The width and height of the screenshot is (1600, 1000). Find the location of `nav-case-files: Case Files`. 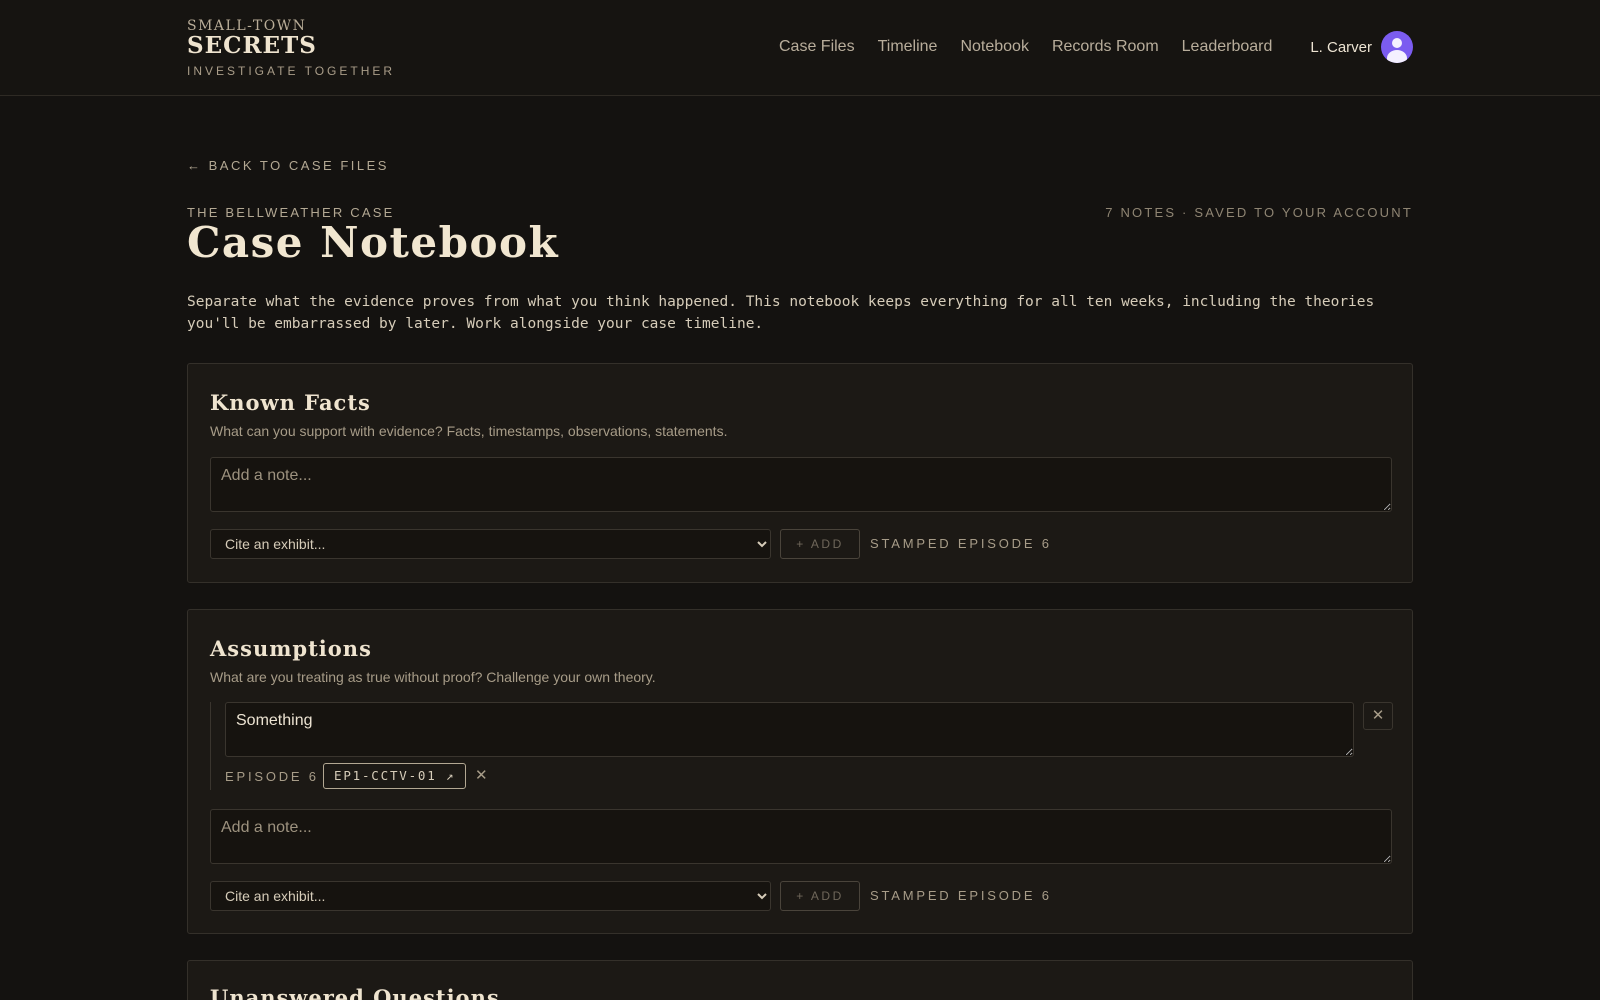

nav-case-files: Case Files is located at coordinates (817, 47).